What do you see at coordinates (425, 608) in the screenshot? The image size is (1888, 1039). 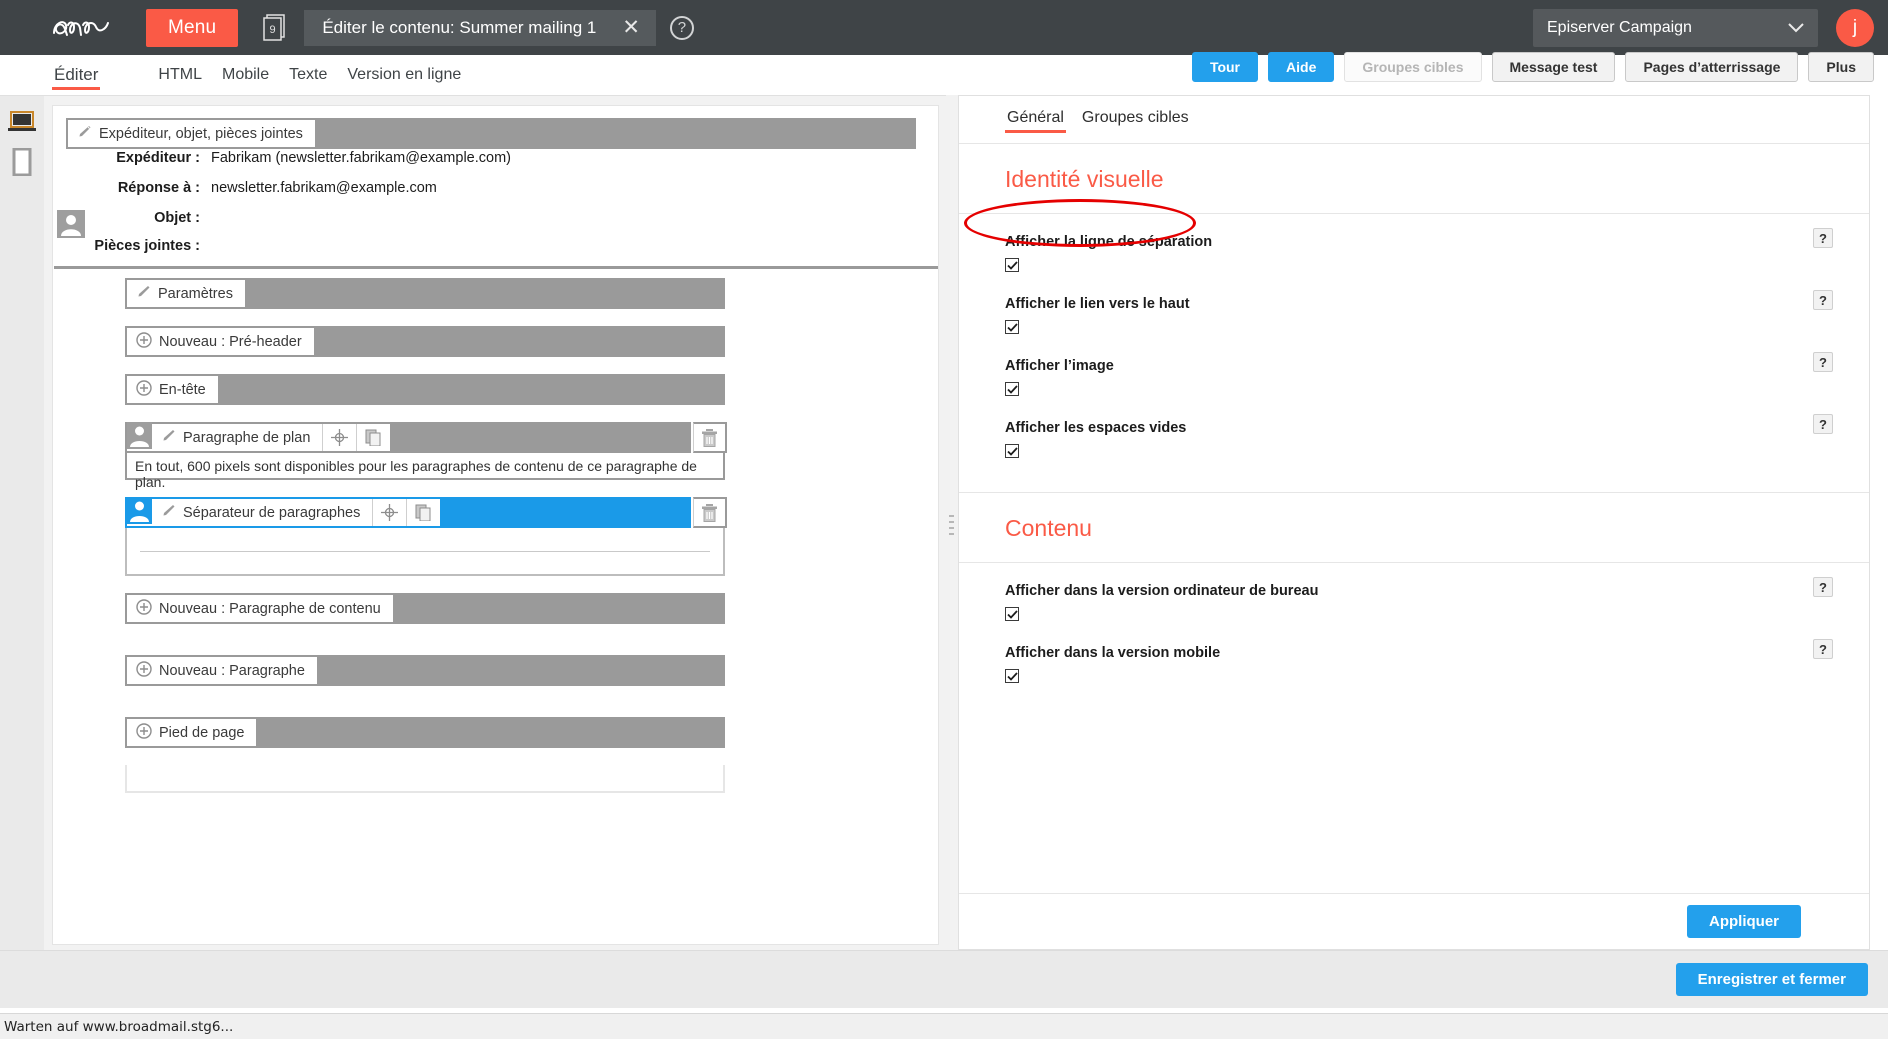 I see `block-add-paragraphe-de-contenu: Nouveau : Paragraphe de contenu` at bounding box center [425, 608].